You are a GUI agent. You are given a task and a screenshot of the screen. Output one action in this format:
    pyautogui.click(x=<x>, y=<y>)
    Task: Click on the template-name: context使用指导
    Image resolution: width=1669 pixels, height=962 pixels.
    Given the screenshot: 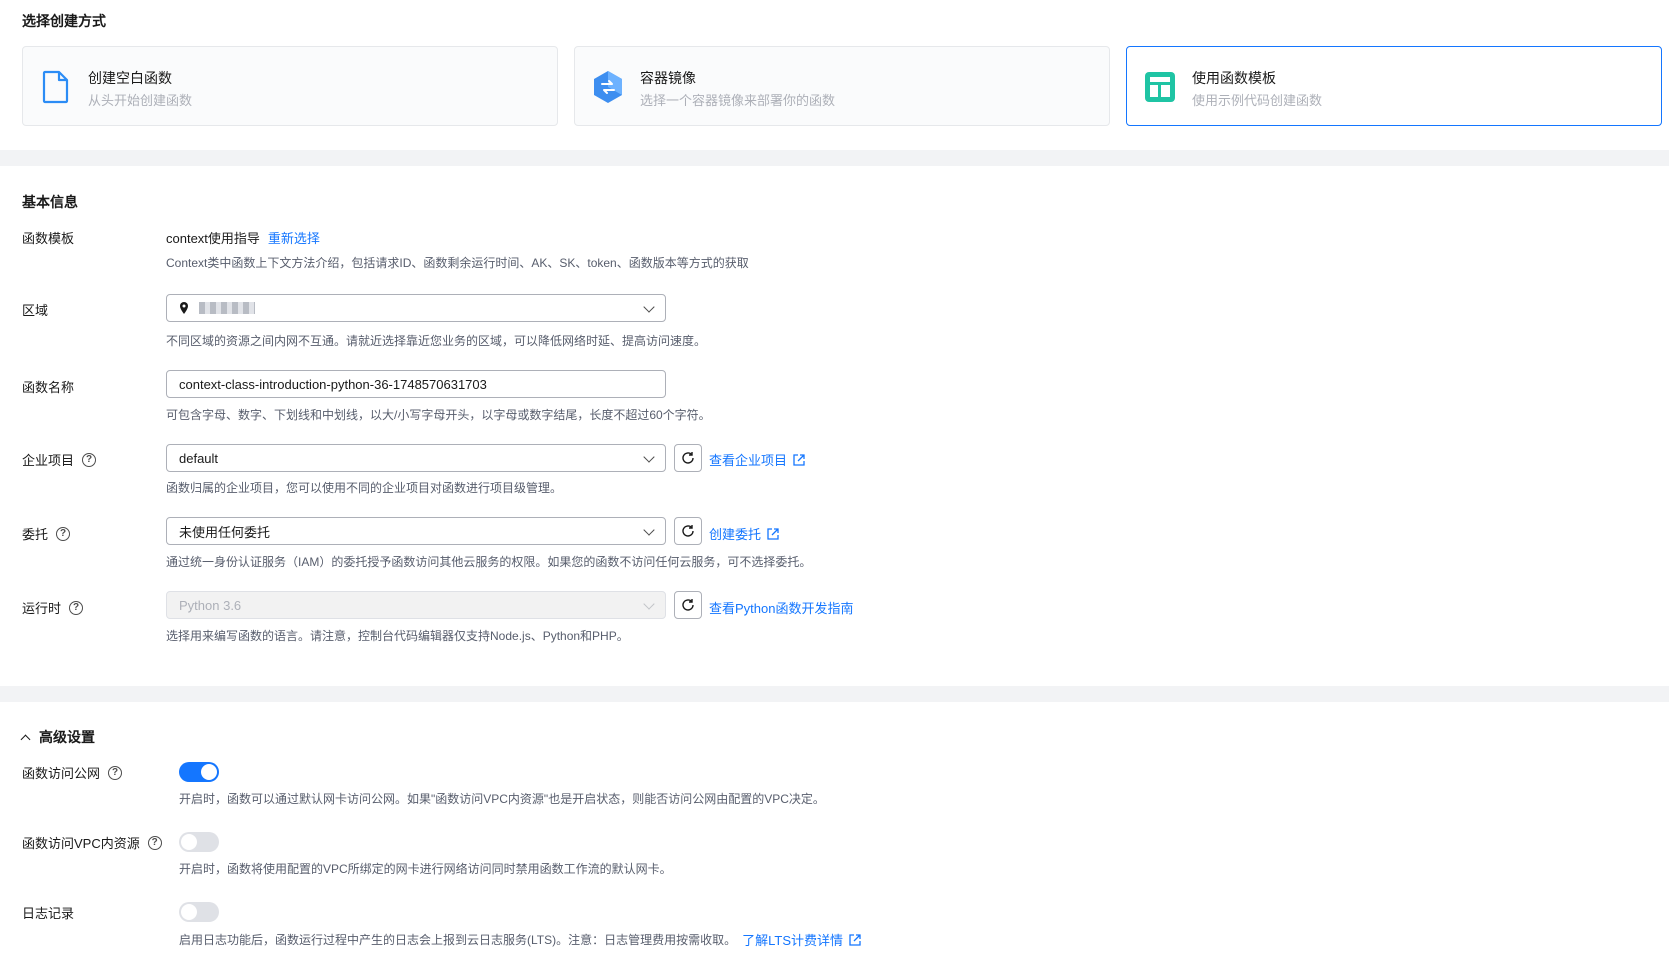 What is the action you would take?
    pyautogui.click(x=213, y=238)
    